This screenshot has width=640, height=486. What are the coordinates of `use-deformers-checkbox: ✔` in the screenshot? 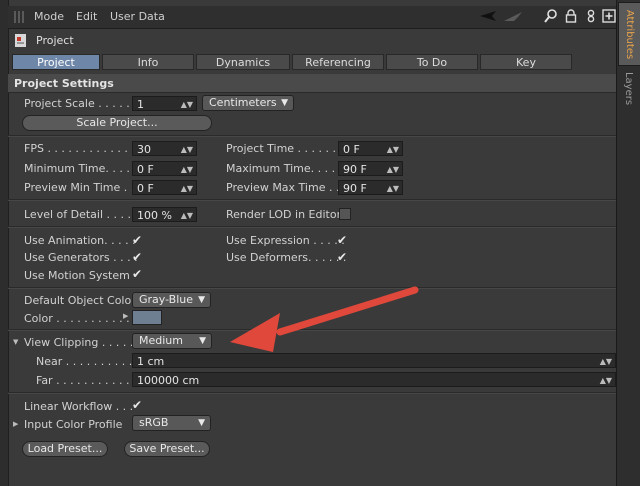 It's located at (342, 257).